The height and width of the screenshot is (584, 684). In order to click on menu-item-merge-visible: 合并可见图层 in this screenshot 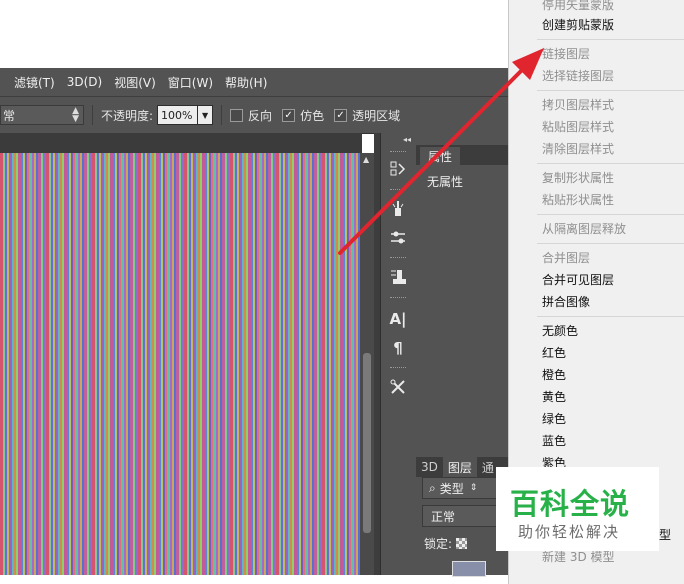, I will do `click(578, 279)`.